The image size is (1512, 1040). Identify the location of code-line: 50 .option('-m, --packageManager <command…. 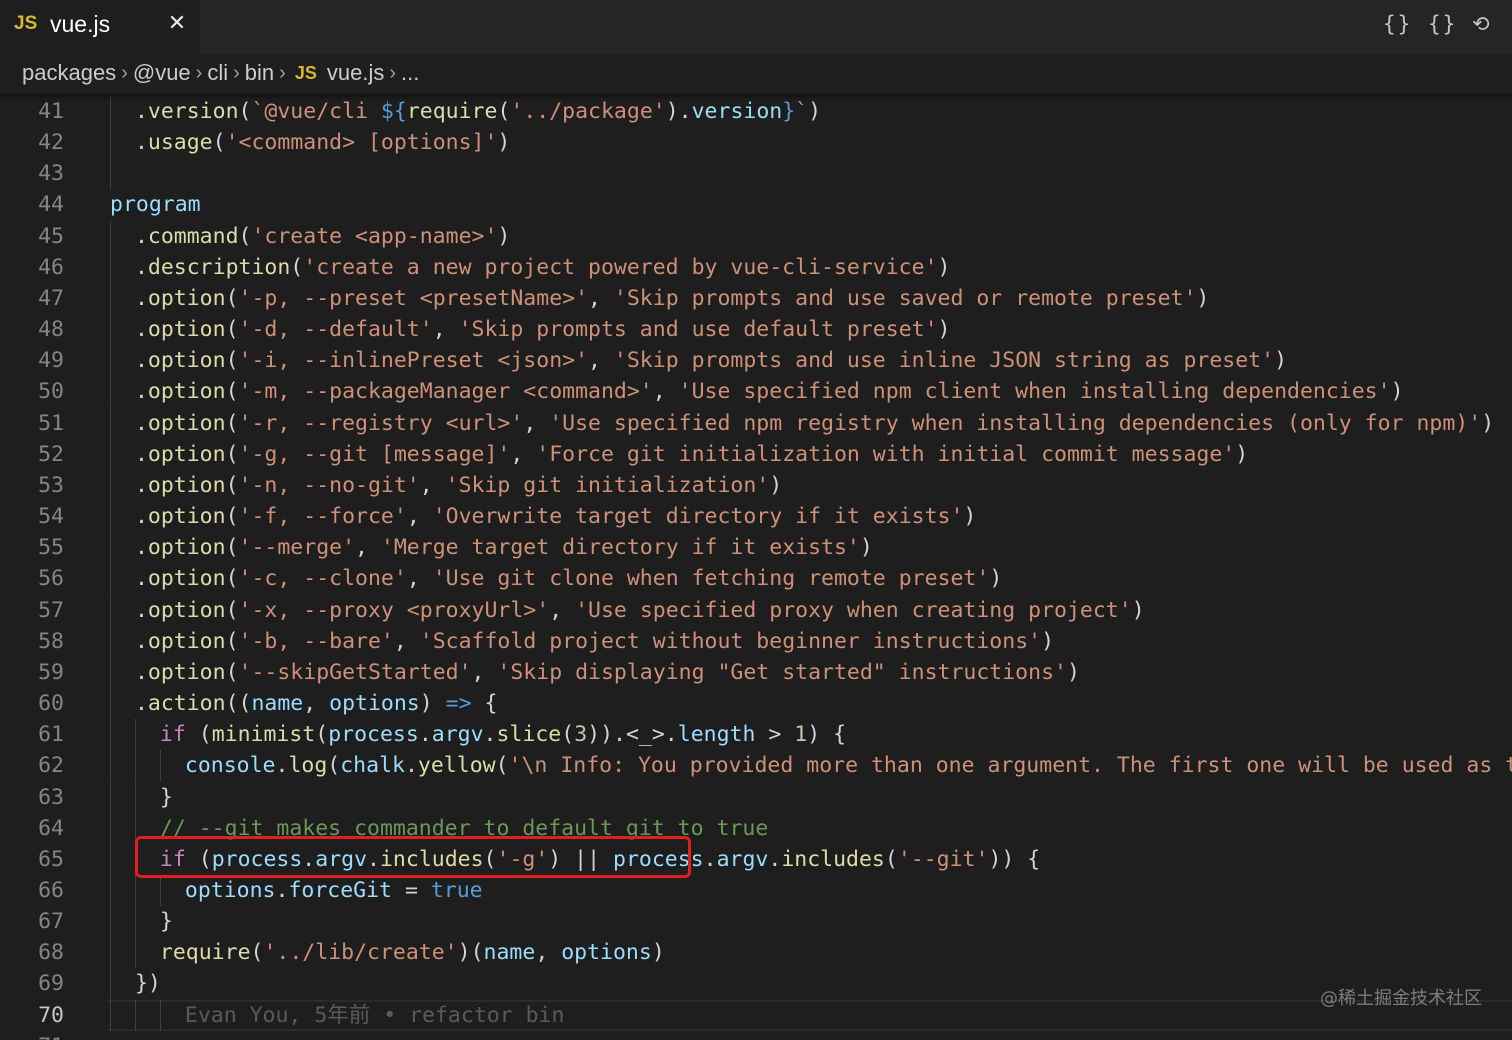
(756, 391).